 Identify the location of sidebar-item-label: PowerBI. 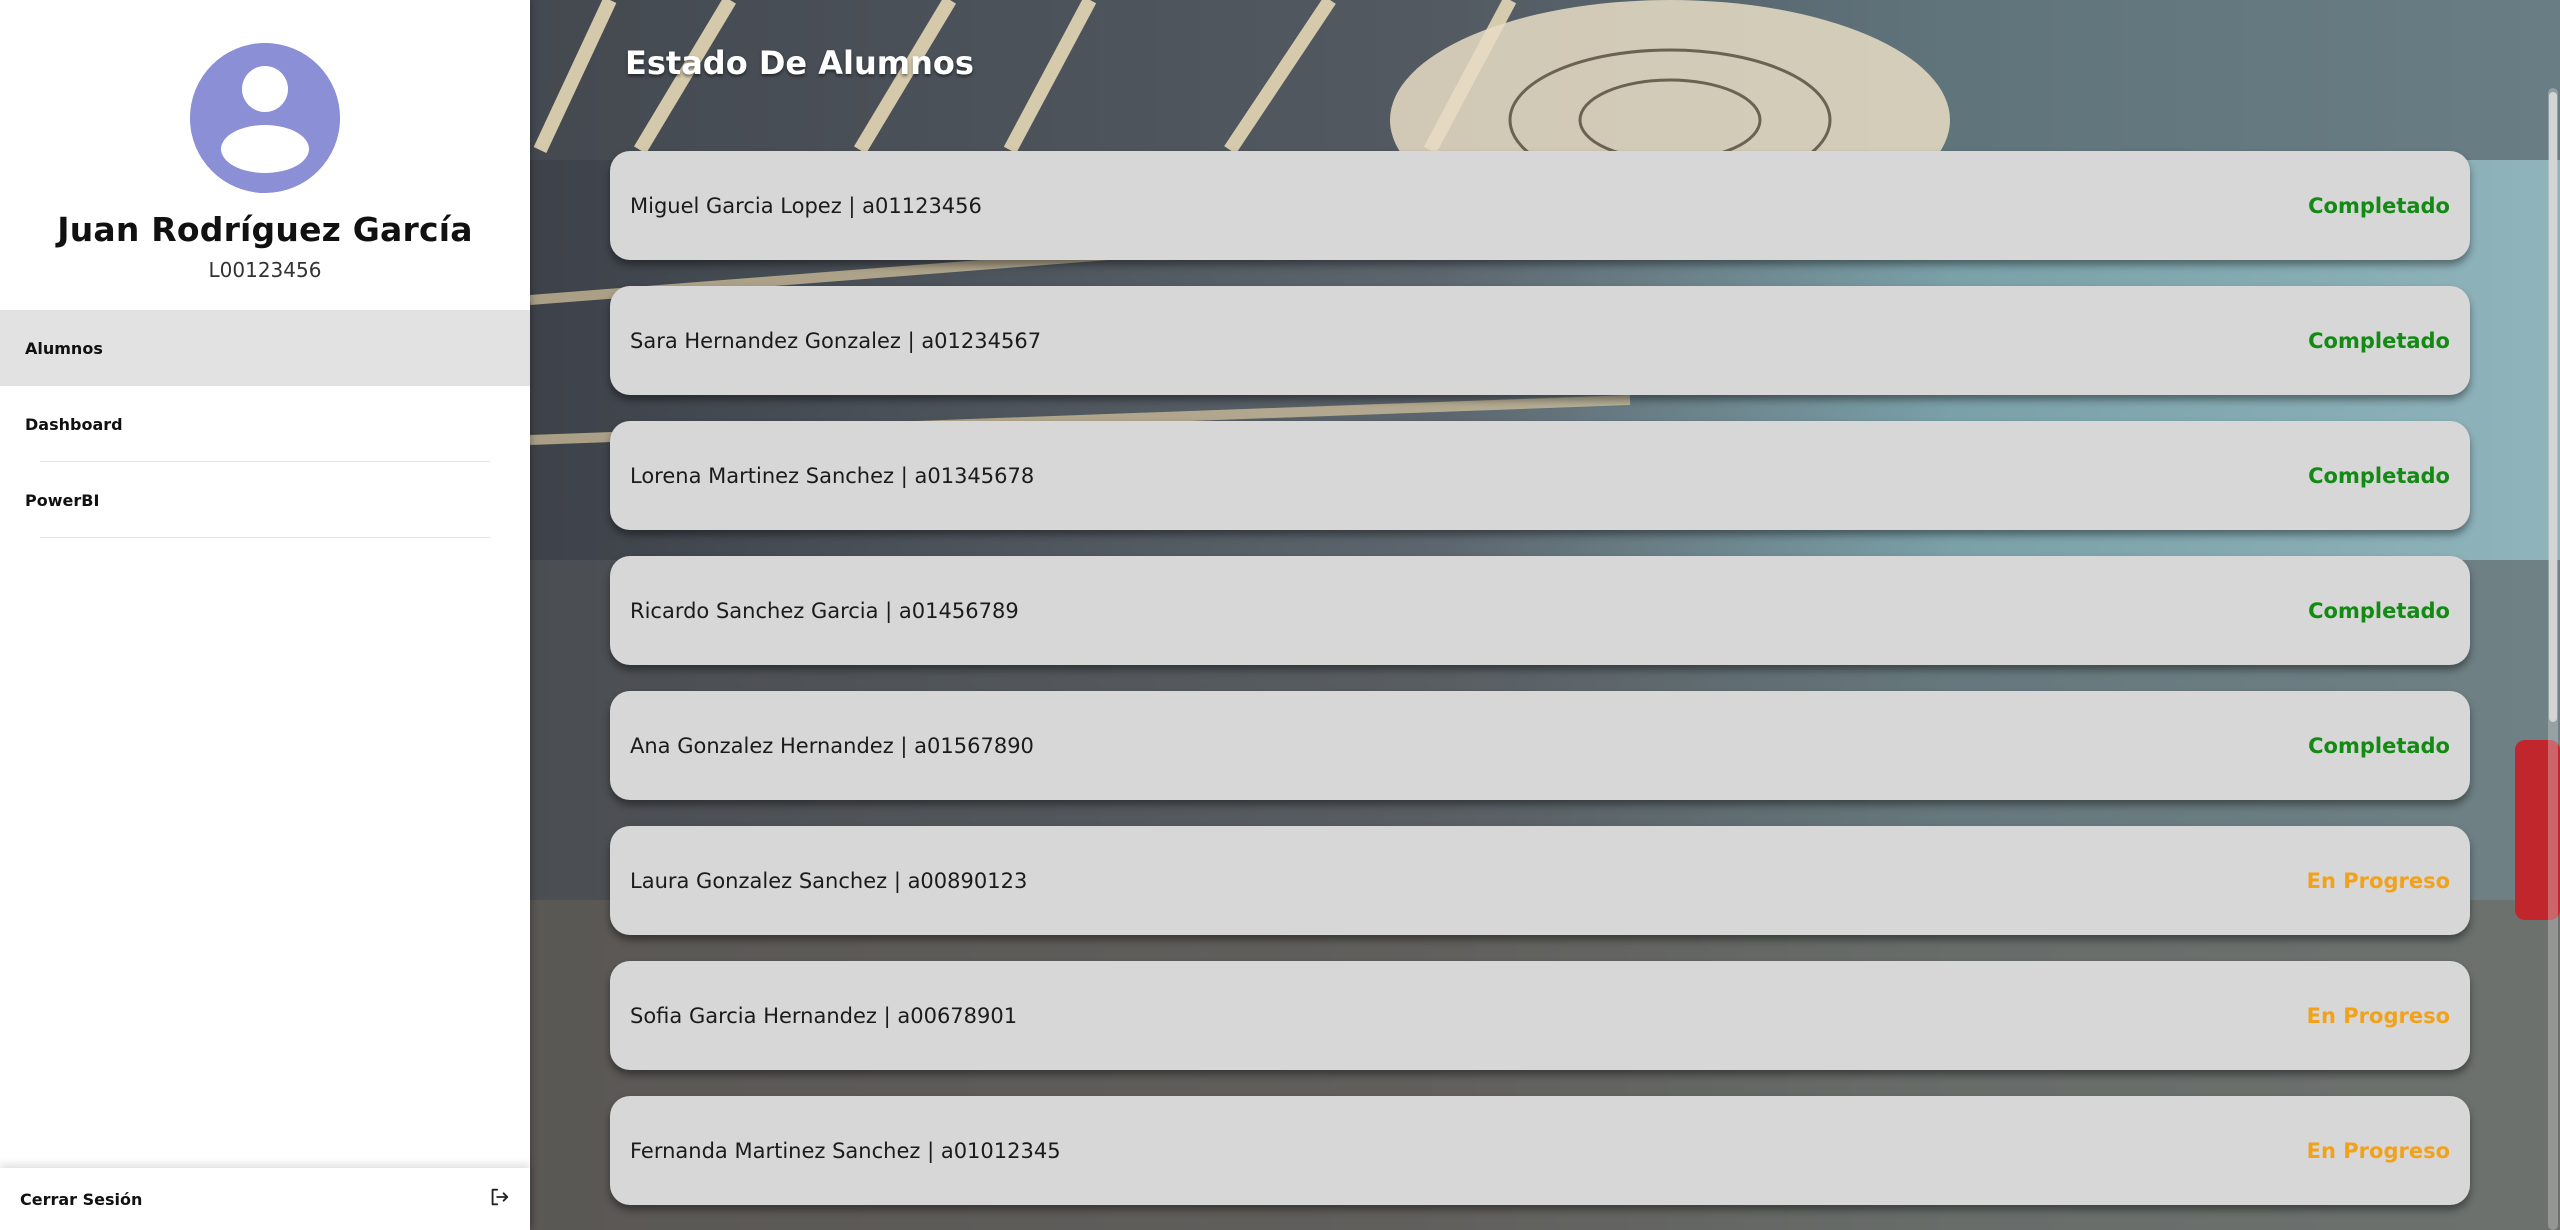
(62, 500).